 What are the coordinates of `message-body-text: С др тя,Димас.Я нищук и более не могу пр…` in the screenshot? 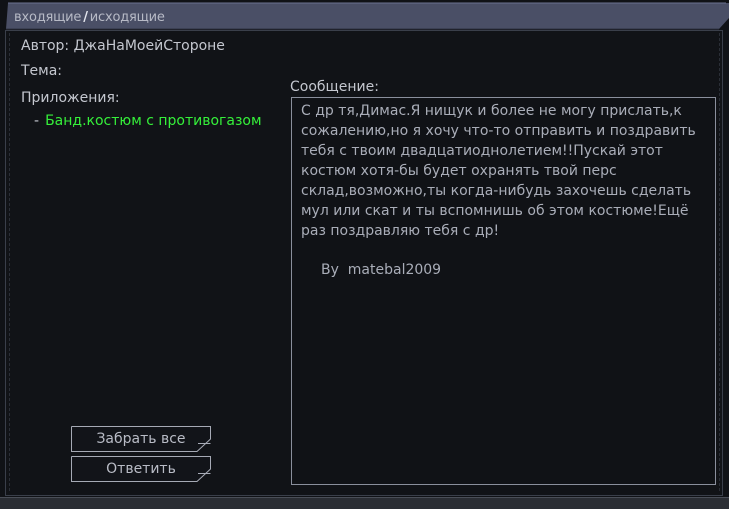 It's located at (501, 171).